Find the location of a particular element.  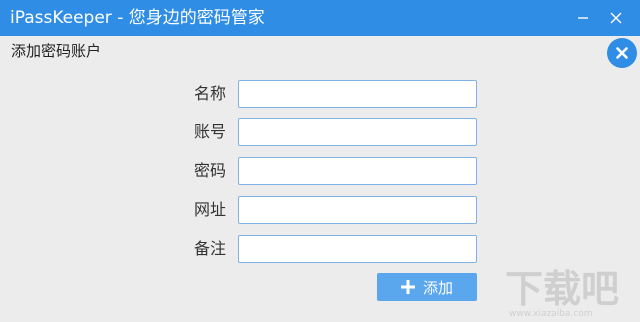

password-label: 密码 is located at coordinates (209, 170).